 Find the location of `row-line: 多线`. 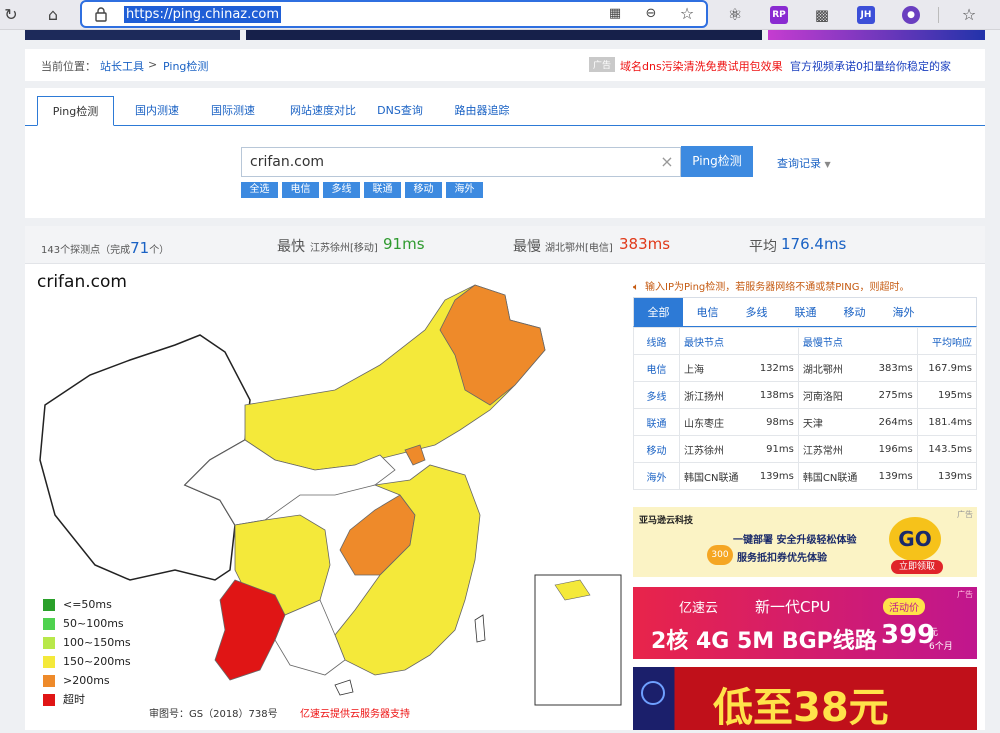

row-line: 多线 is located at coordinates (656, 395).